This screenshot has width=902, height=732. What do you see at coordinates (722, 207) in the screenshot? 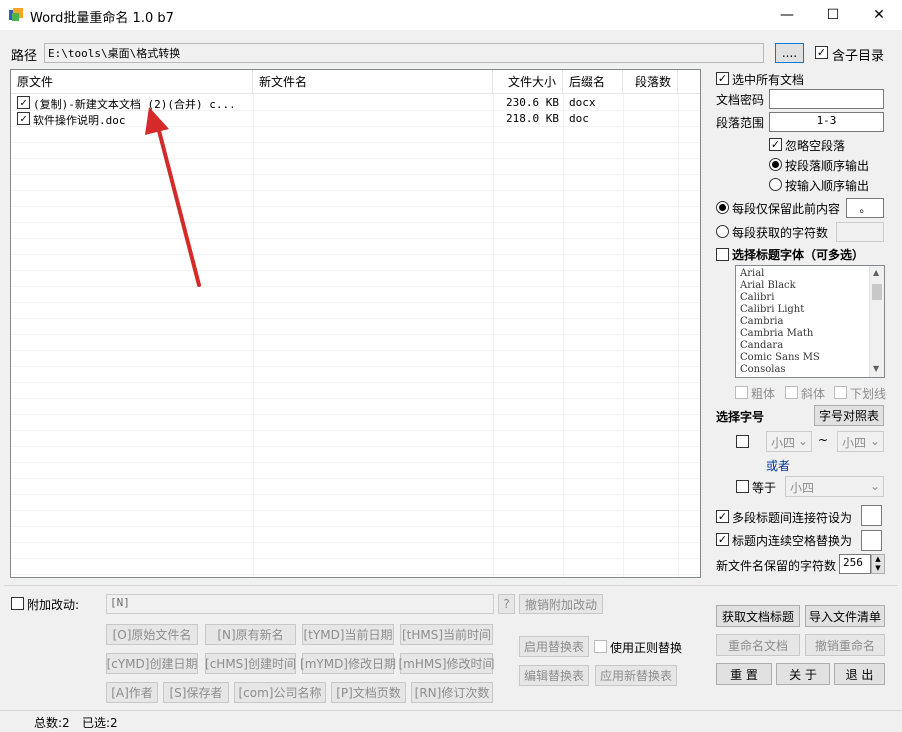
I see `keep-before-radio` at bounding box center [722, 207].